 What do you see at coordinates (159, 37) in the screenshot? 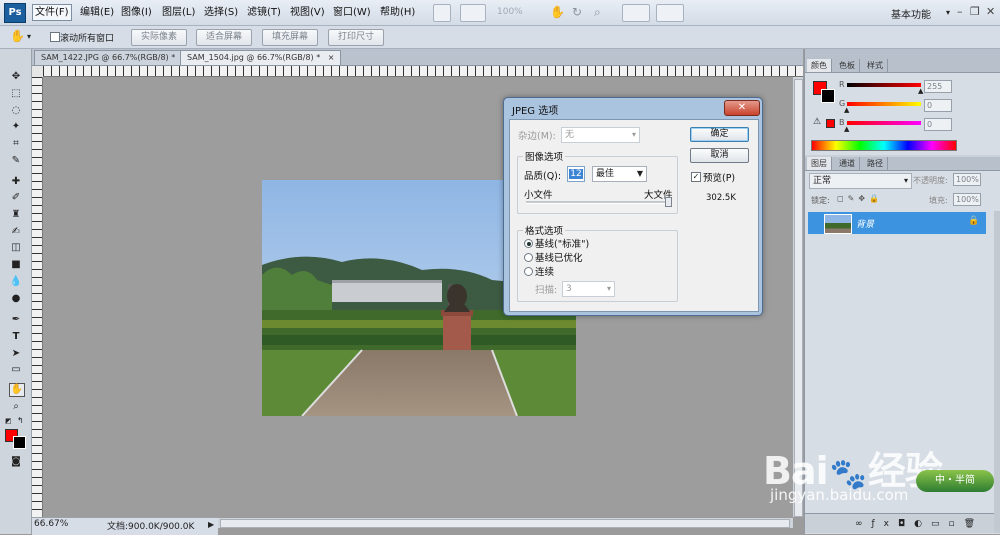
I see `actual-pixels-button: 实际像素` at bounding box center [159, 37].